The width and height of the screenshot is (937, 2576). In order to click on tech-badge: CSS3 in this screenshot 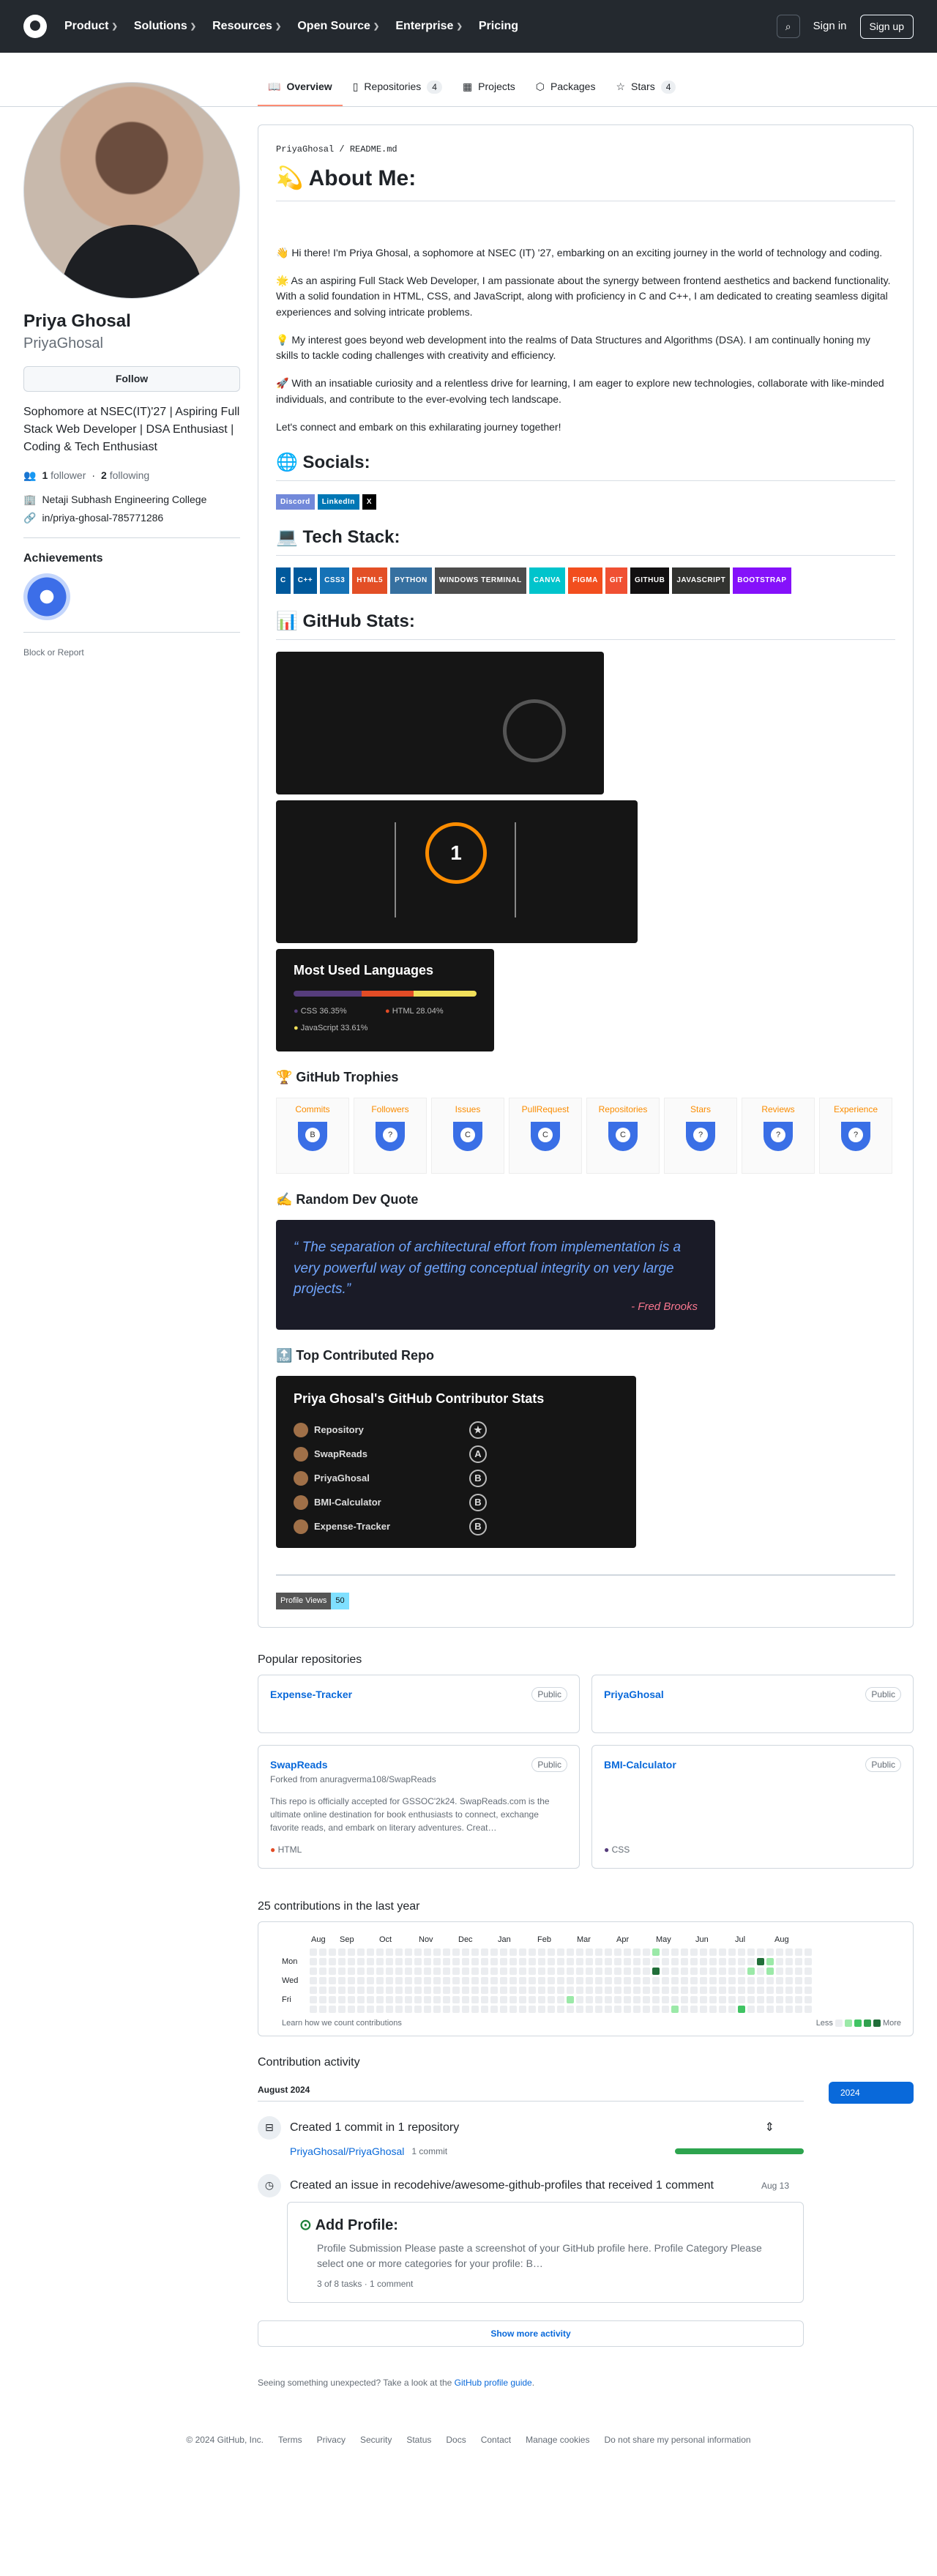, I will do `click(335, 581)`.